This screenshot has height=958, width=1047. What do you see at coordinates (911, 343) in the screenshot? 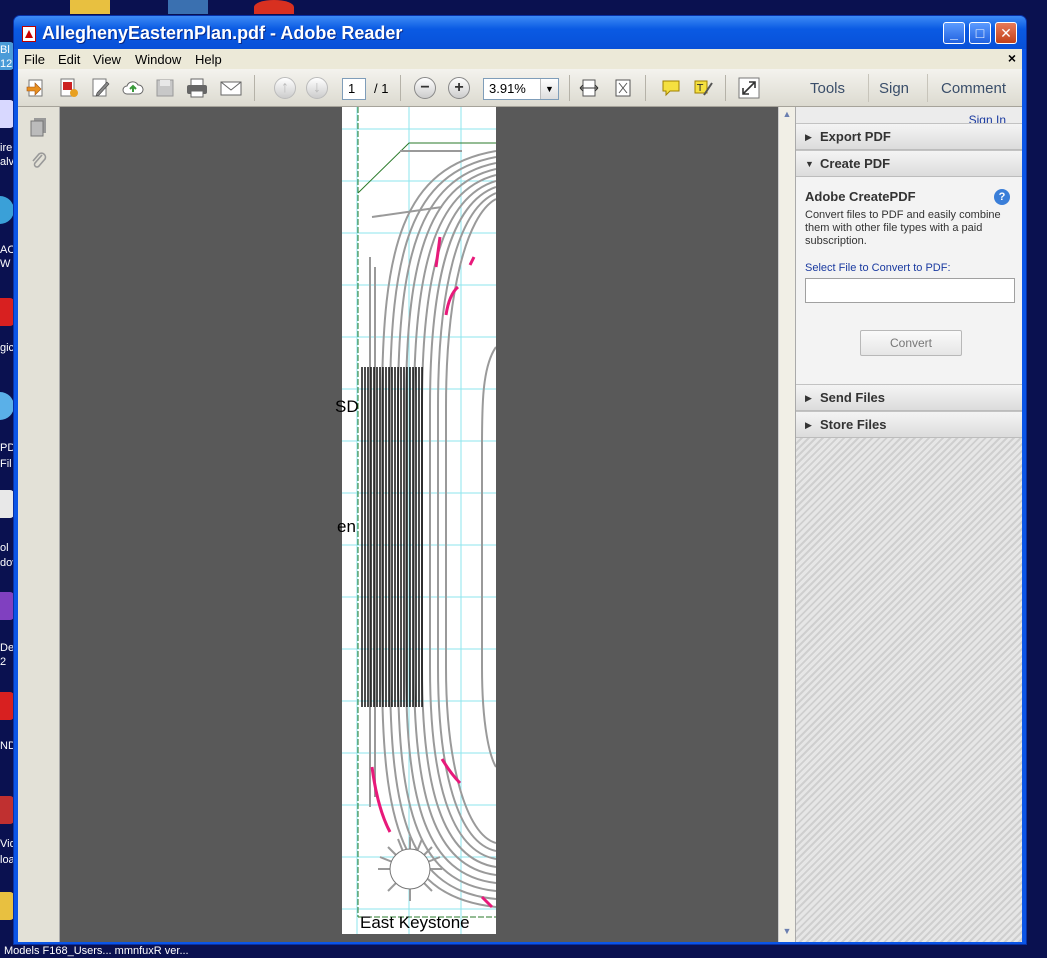
I see `convert-button: Convert` at bounding box center [911, 343].